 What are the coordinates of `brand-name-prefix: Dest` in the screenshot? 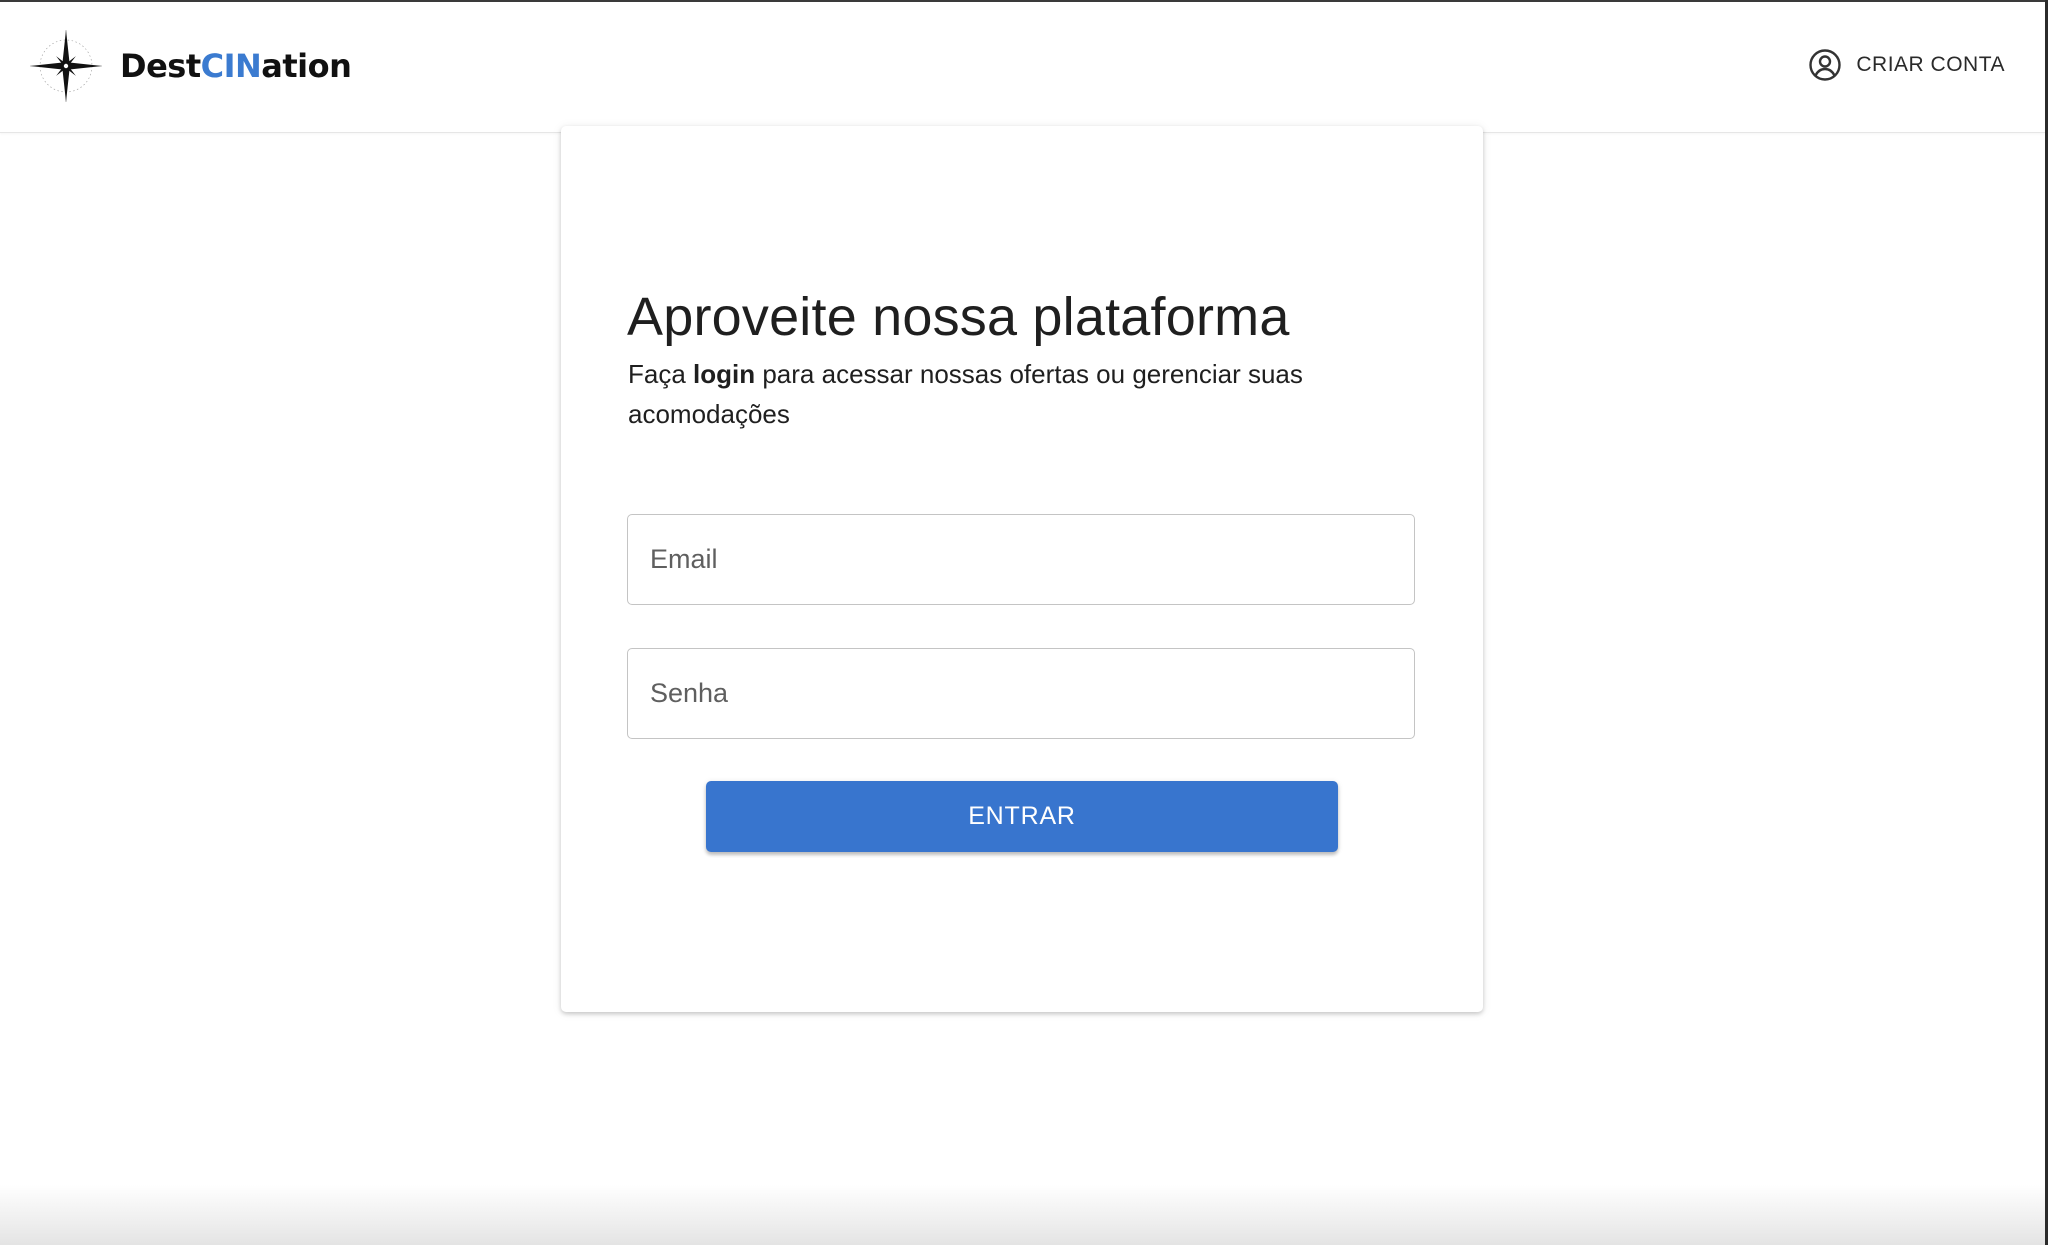 It's located at (160, 66).